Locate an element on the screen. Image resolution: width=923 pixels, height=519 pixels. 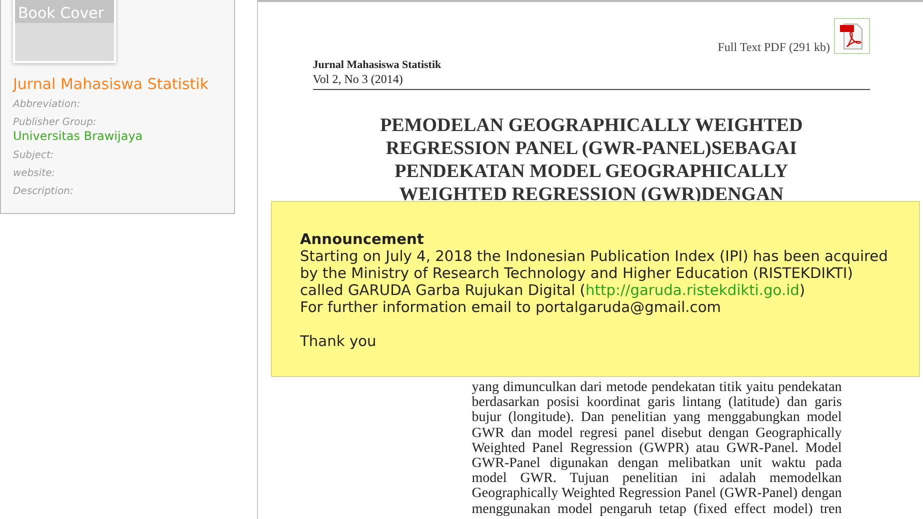
issue-info: Vol 2, No 3 (2014) is located at coordinates (358, 79).